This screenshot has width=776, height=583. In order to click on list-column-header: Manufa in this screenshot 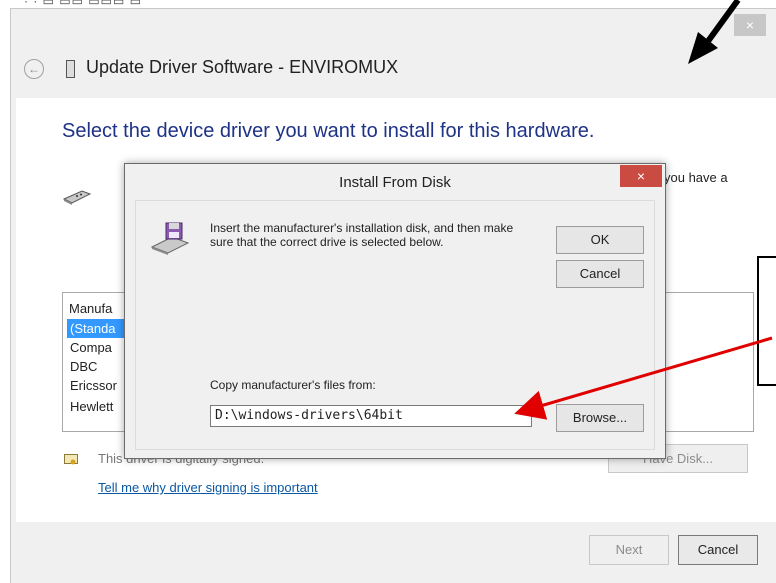, I will do `click(91, 308)`.